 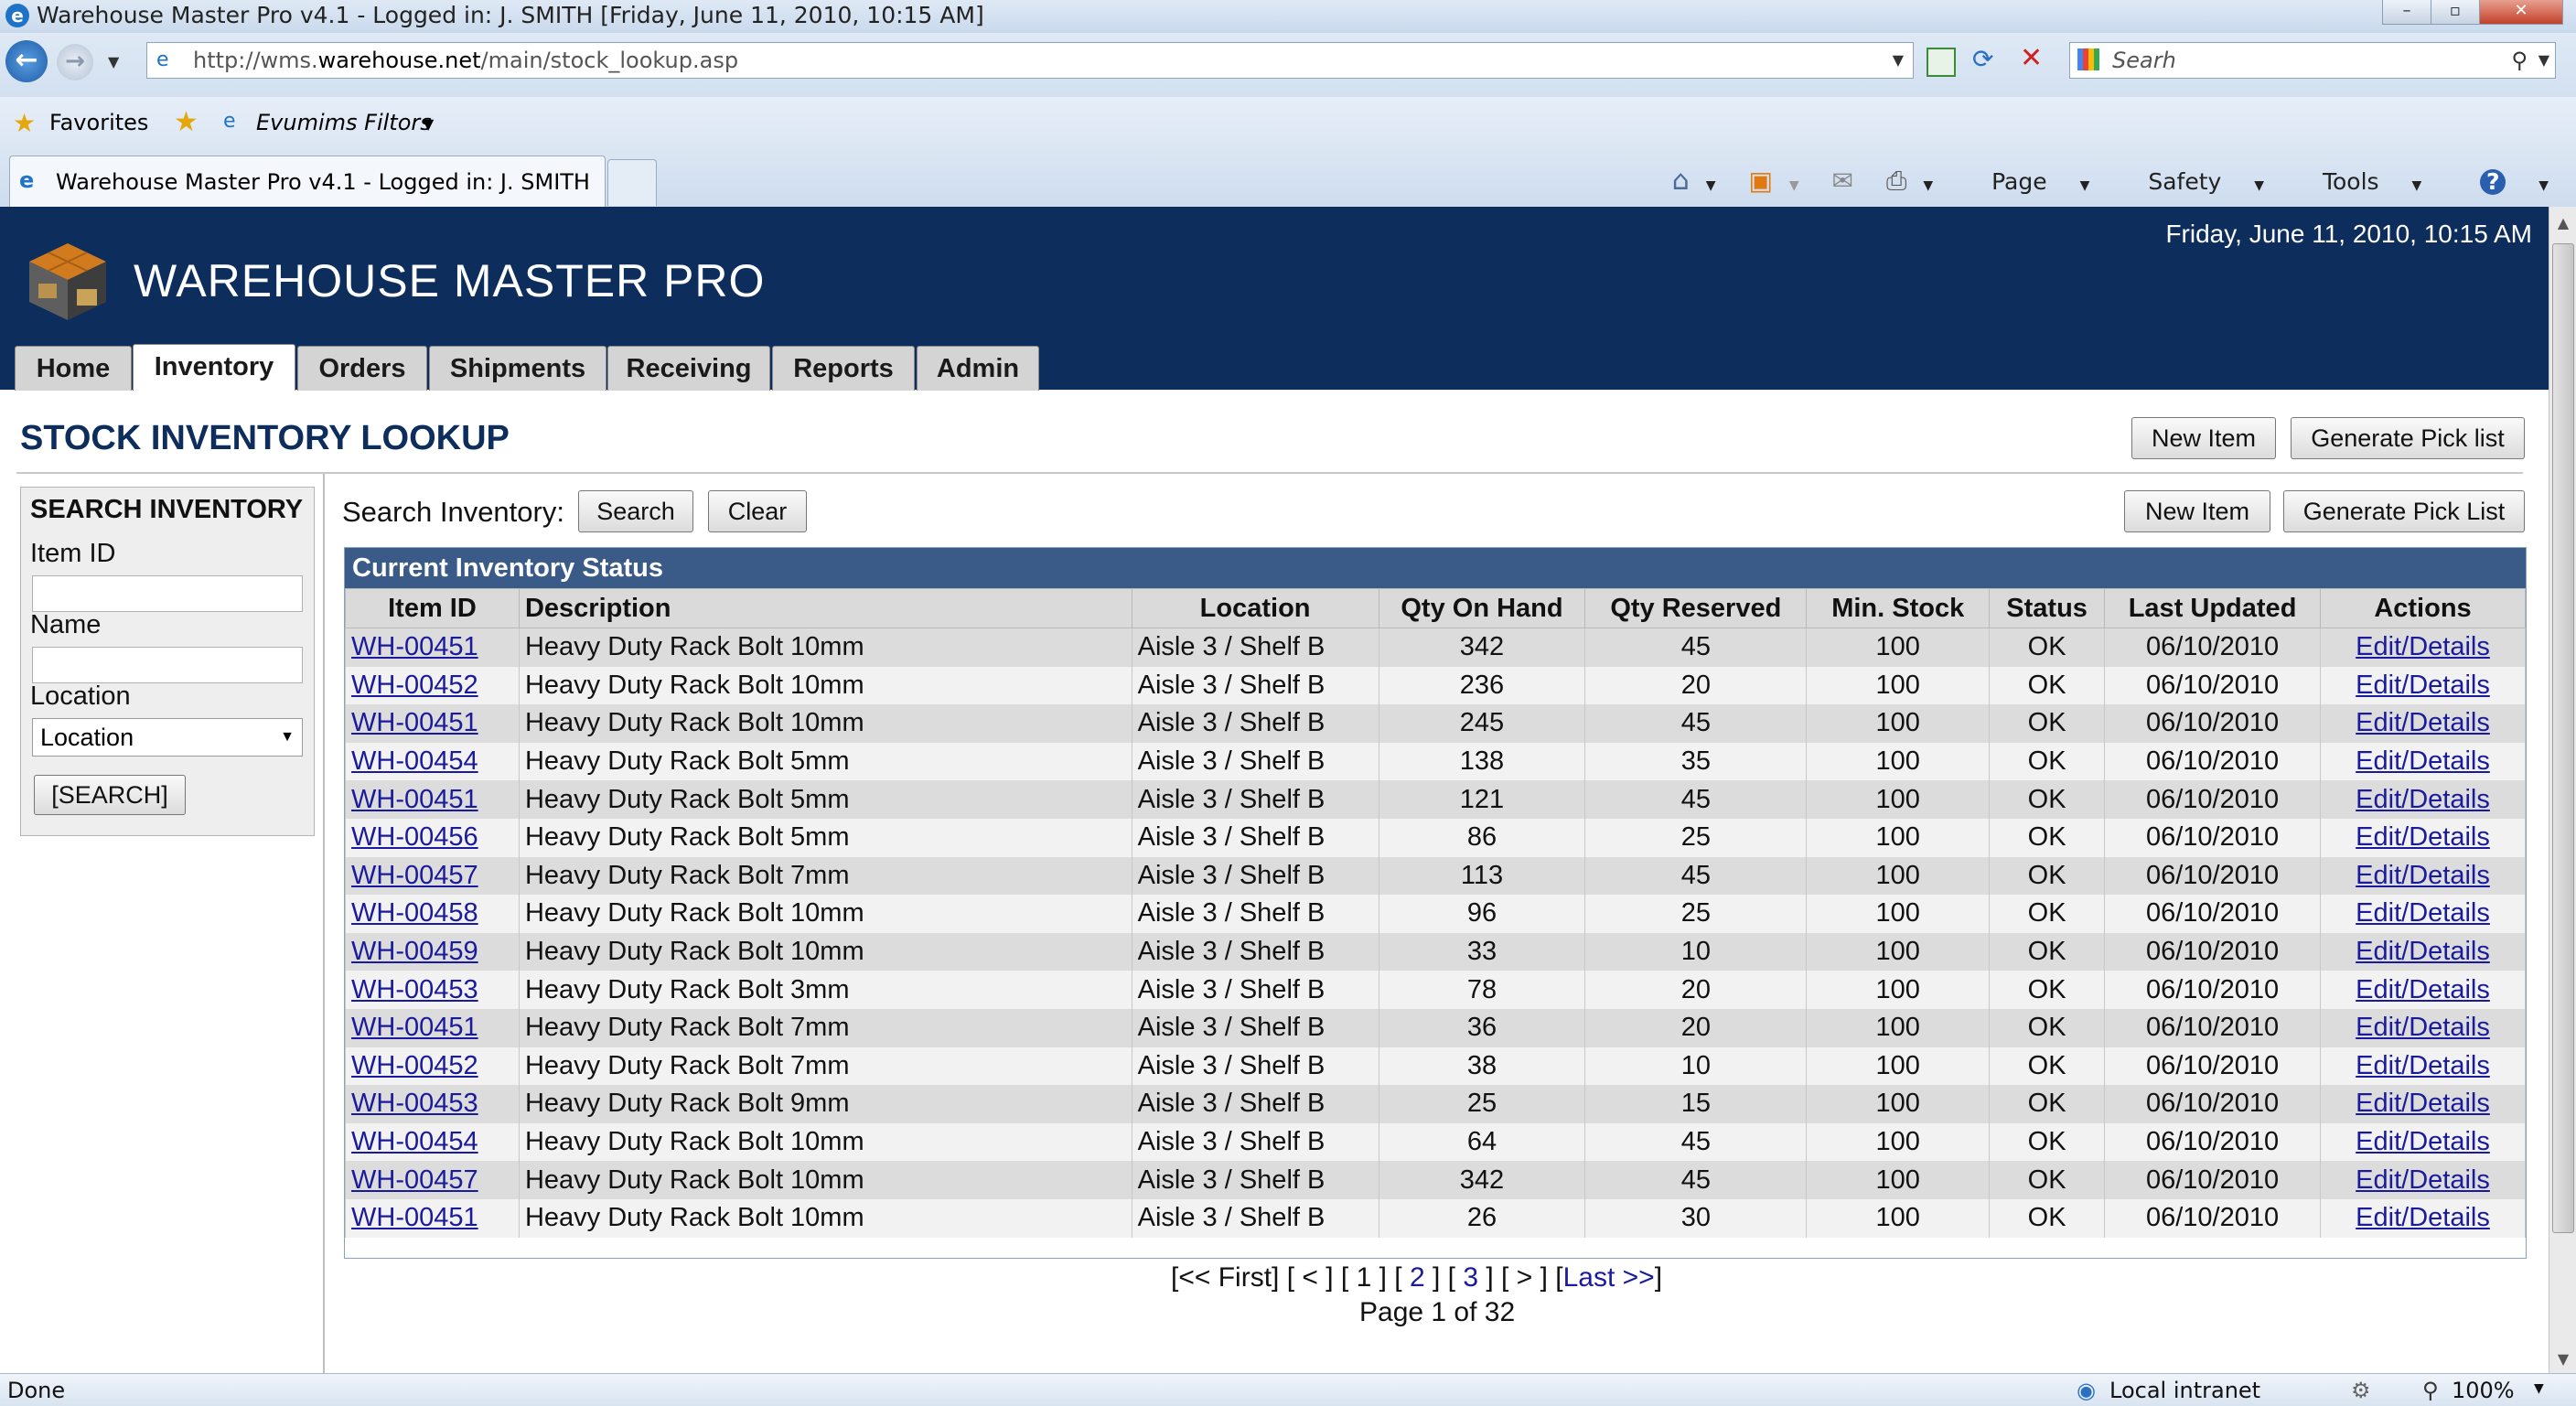 What do you see at coordinates (1842, 181) in the screenshot?
I see `mail-icon: ✉` at bounding box center [1842, 181].